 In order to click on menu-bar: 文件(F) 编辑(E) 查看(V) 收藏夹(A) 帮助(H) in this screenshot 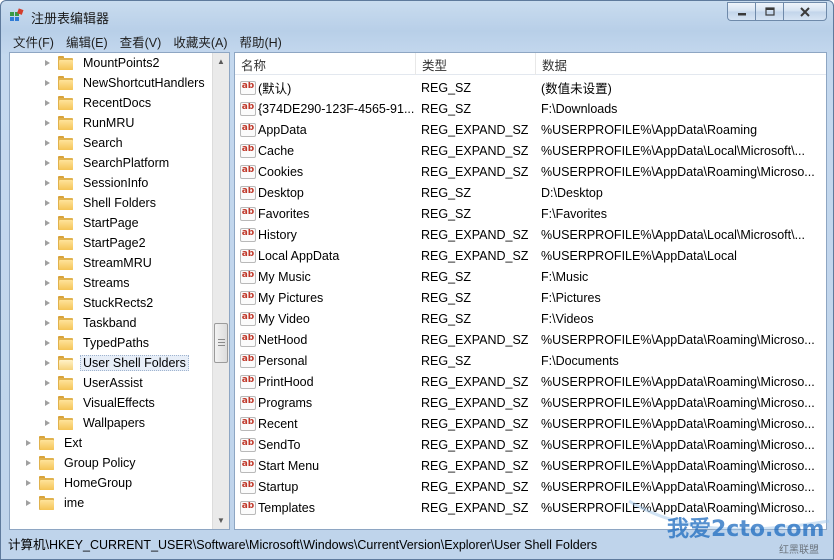, I will do `click(417, 41)`.